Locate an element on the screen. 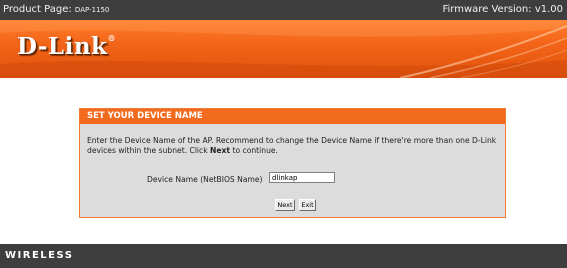 This screenshot has height=268, width=567. next-button: Next is located at coordinates (285, 205).